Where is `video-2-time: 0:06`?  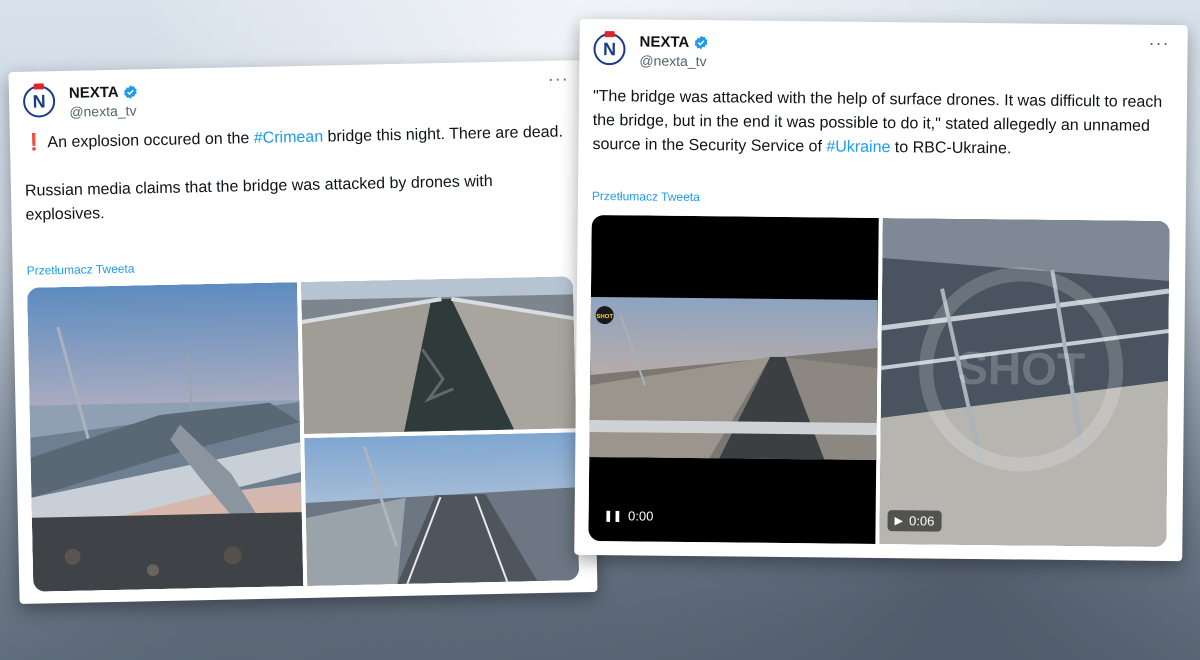
video-2-time: 0:06 is located at coordinates (921, 521).